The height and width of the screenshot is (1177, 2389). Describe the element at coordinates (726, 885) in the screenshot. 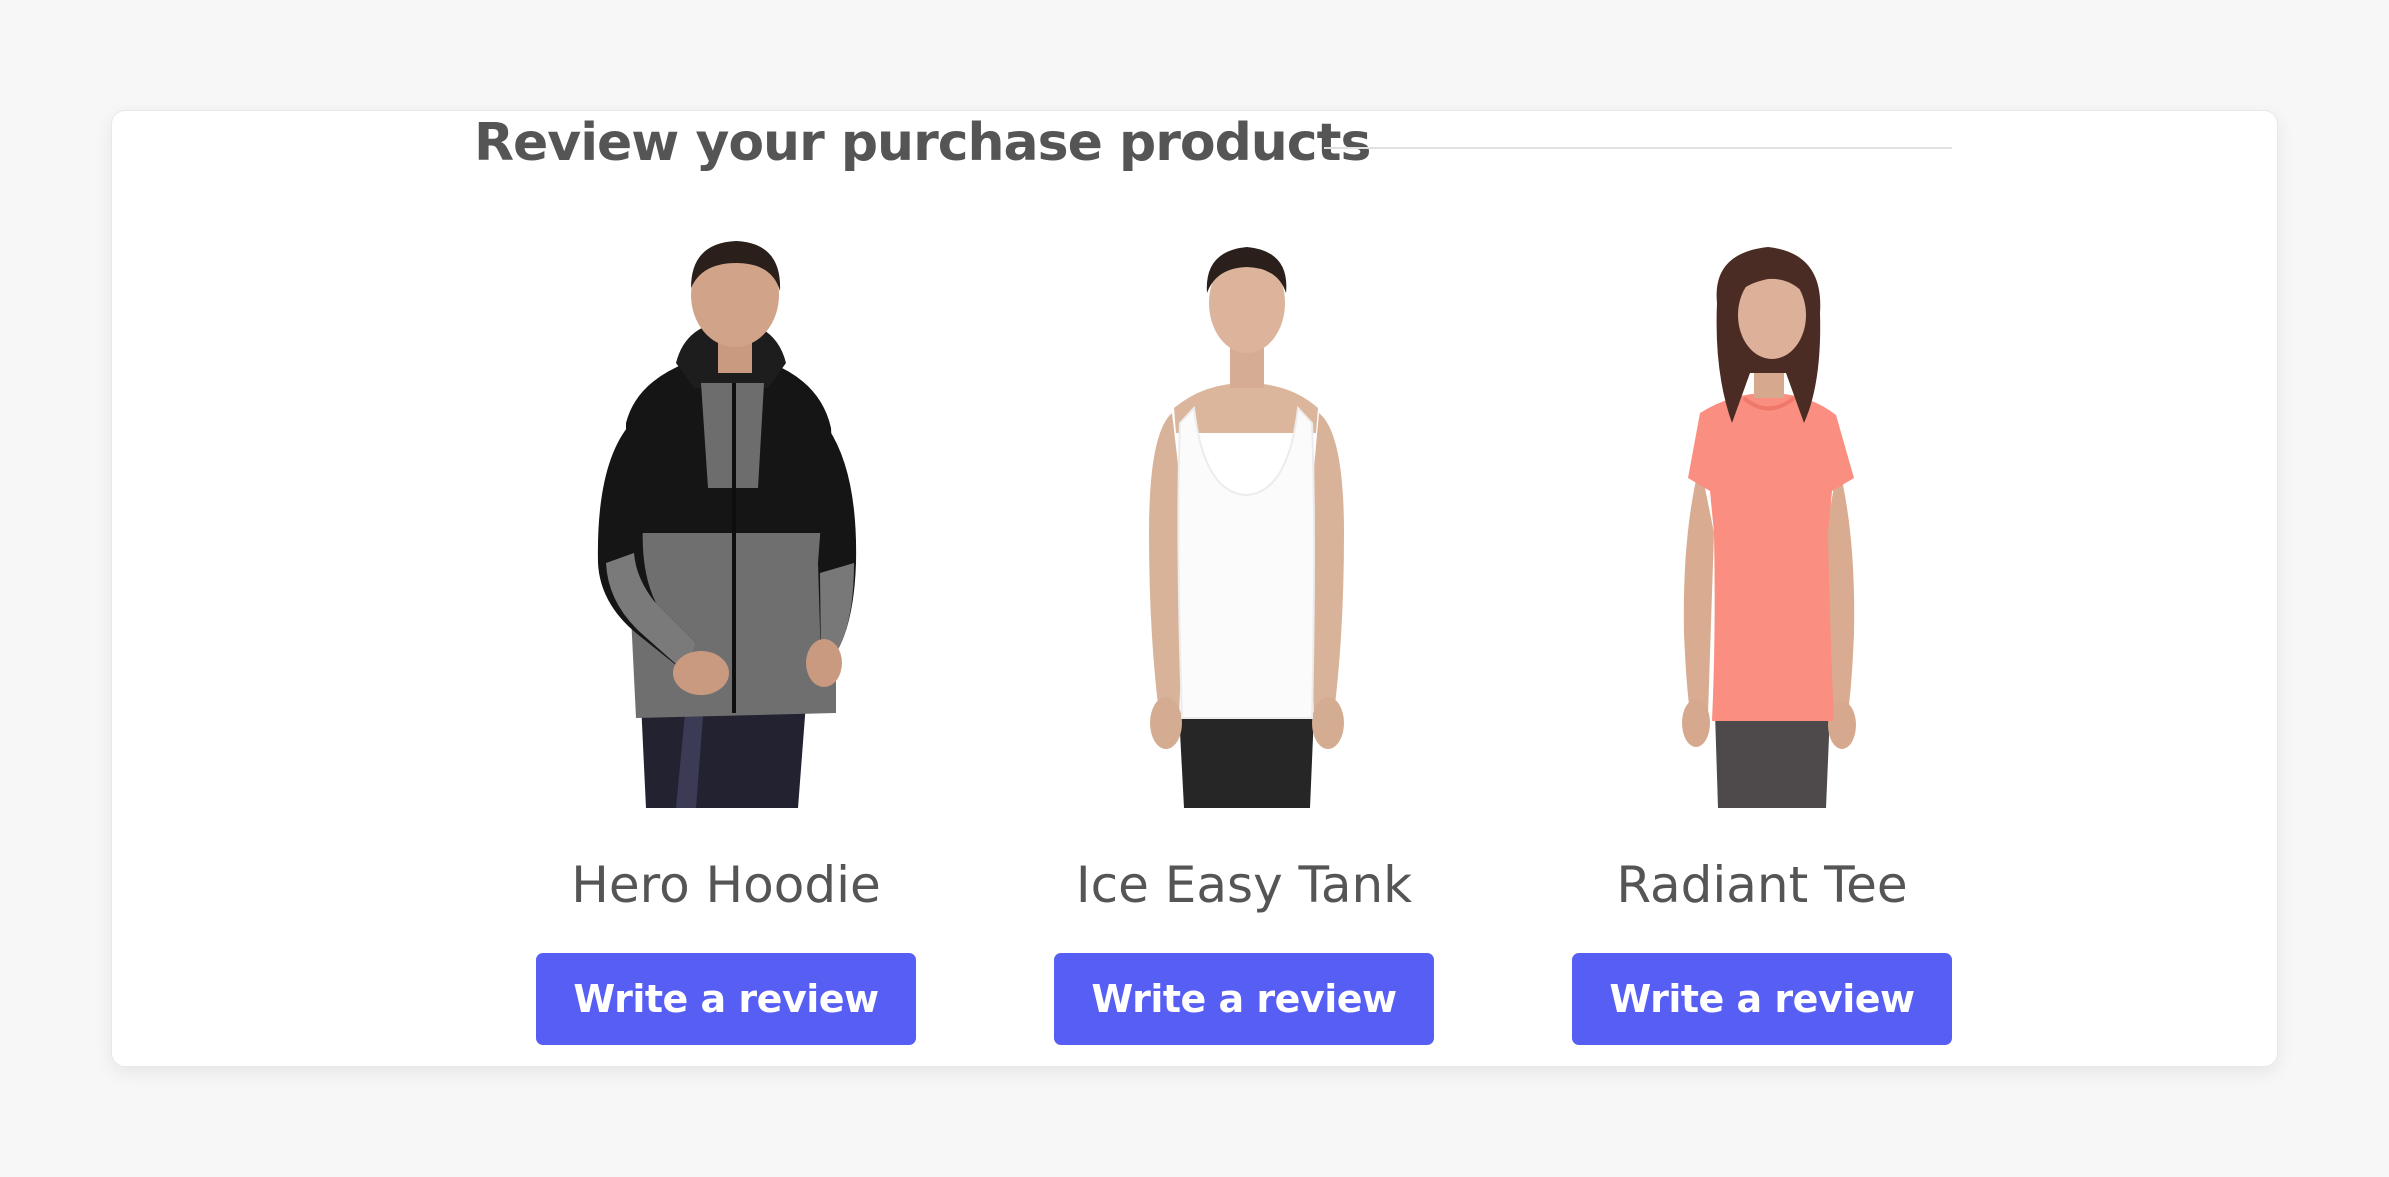

I see `product-name: Hero Hoodie` at that location.